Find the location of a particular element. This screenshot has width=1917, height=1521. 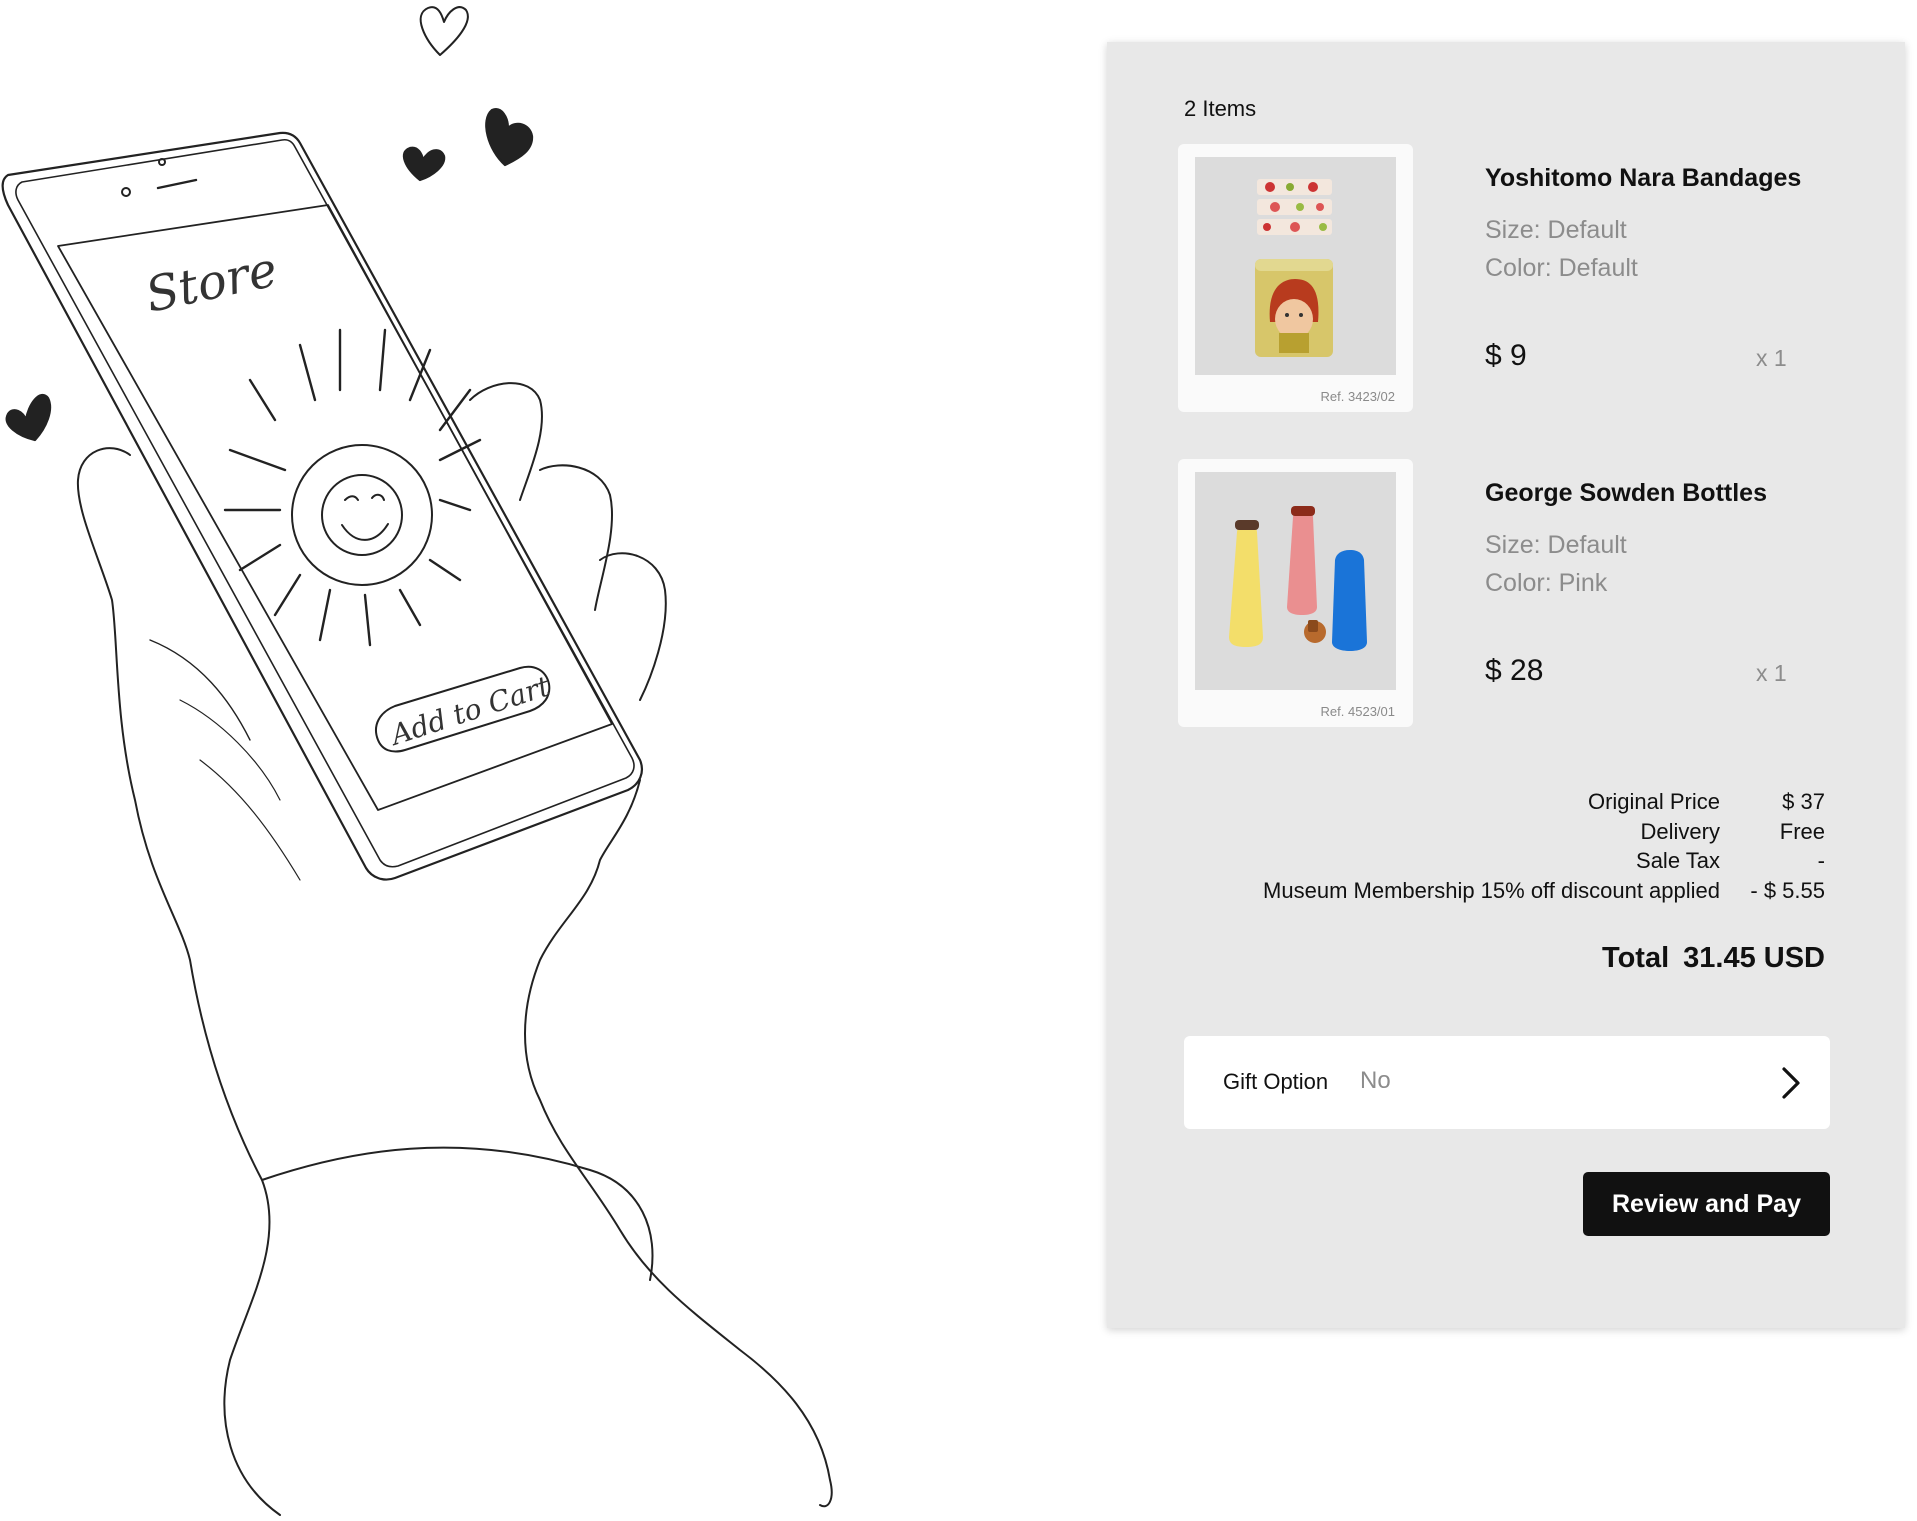

item-color: Color: Default is located at coordinates (1561, 268).